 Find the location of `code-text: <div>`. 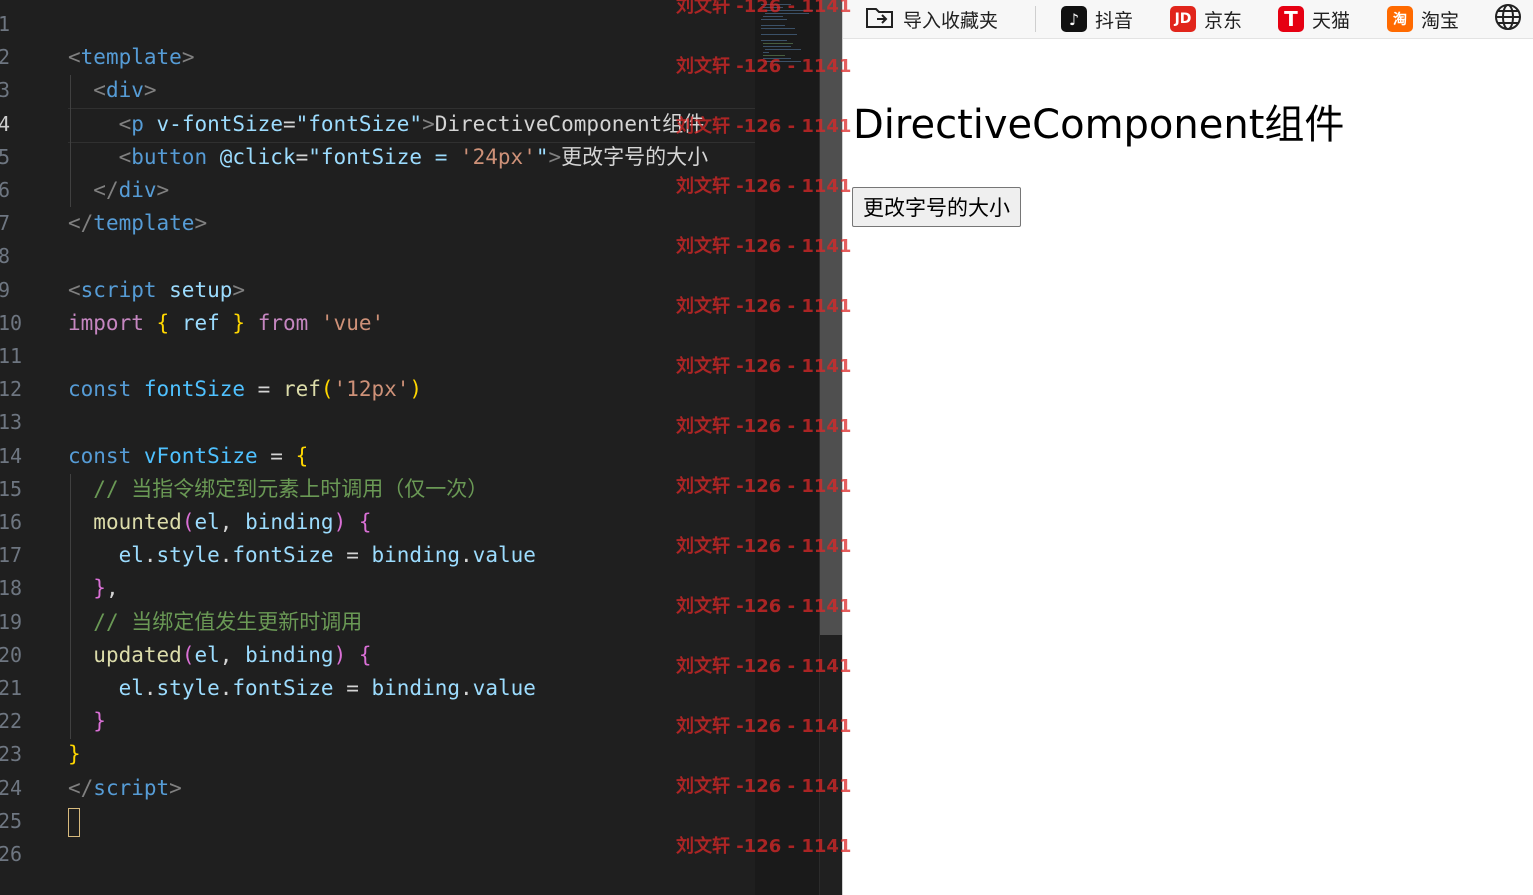

code-text: <div> is located at coordinates (125, 90).